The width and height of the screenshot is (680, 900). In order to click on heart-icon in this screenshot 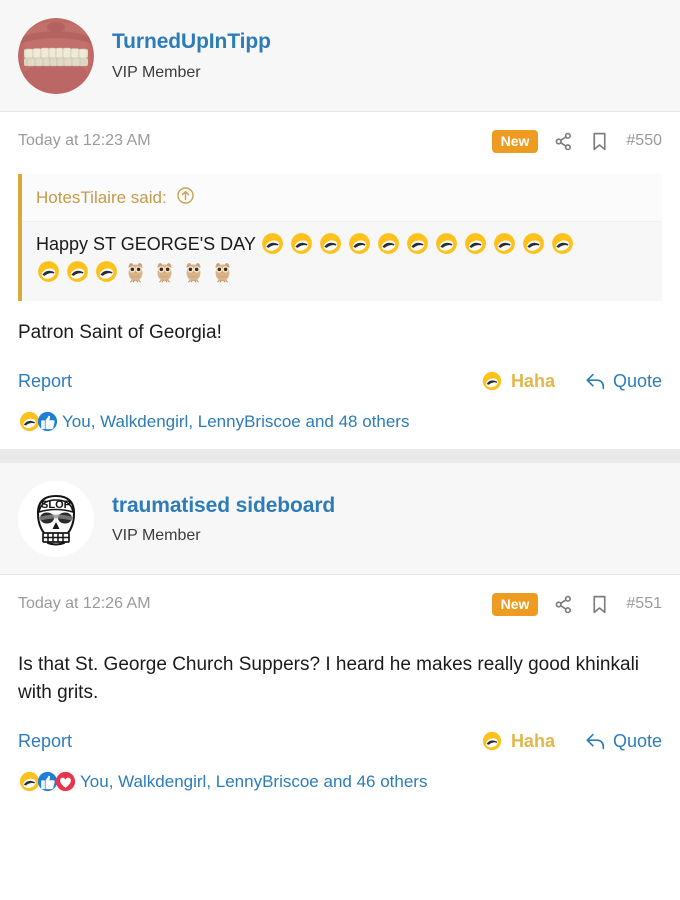, I will do `click(65, 782)`.